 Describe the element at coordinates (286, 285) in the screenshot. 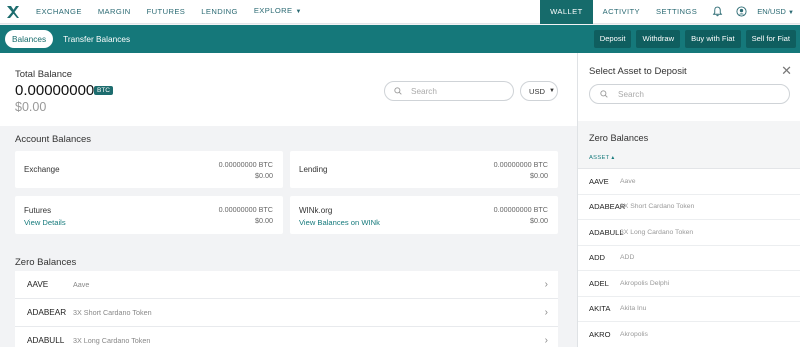

I see `list-item: AAVE Aave ›` at that location.